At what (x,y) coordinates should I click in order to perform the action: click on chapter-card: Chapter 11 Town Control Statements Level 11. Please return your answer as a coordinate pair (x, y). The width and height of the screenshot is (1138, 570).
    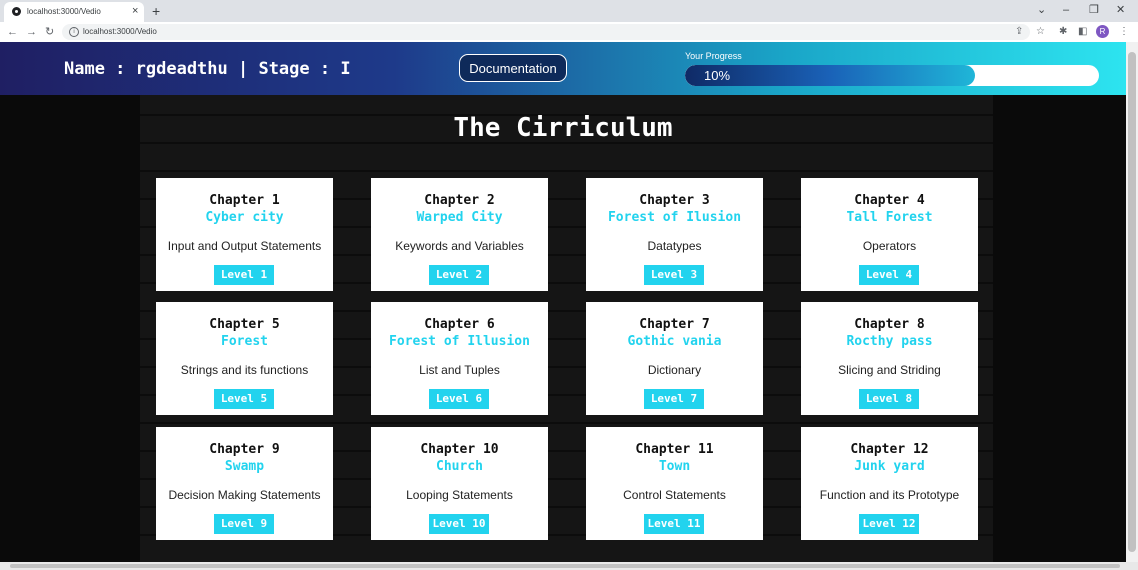
    Looking at the image, I should click on (674, 483).